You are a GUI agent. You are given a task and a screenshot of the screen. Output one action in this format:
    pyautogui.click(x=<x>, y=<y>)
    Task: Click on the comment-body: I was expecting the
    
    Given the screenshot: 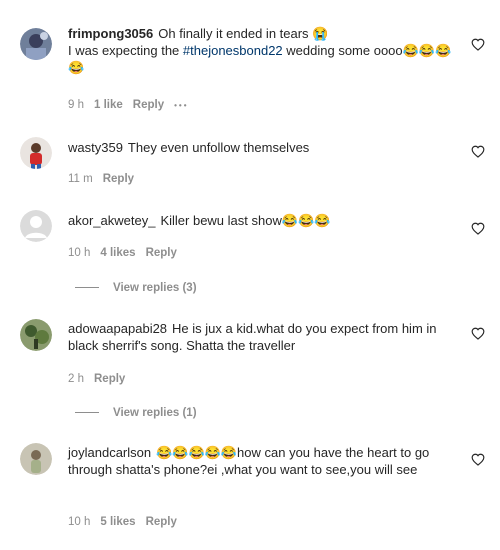 What is the action you would take?
    pyautogui.click(x=125, y=50)
    